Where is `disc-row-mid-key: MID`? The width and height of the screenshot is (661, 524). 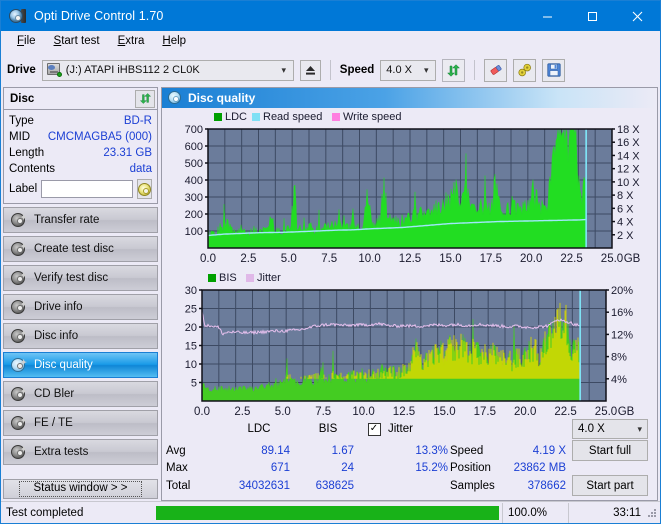
disc-row-mid-key: MID is located at coordinates (20, 137).